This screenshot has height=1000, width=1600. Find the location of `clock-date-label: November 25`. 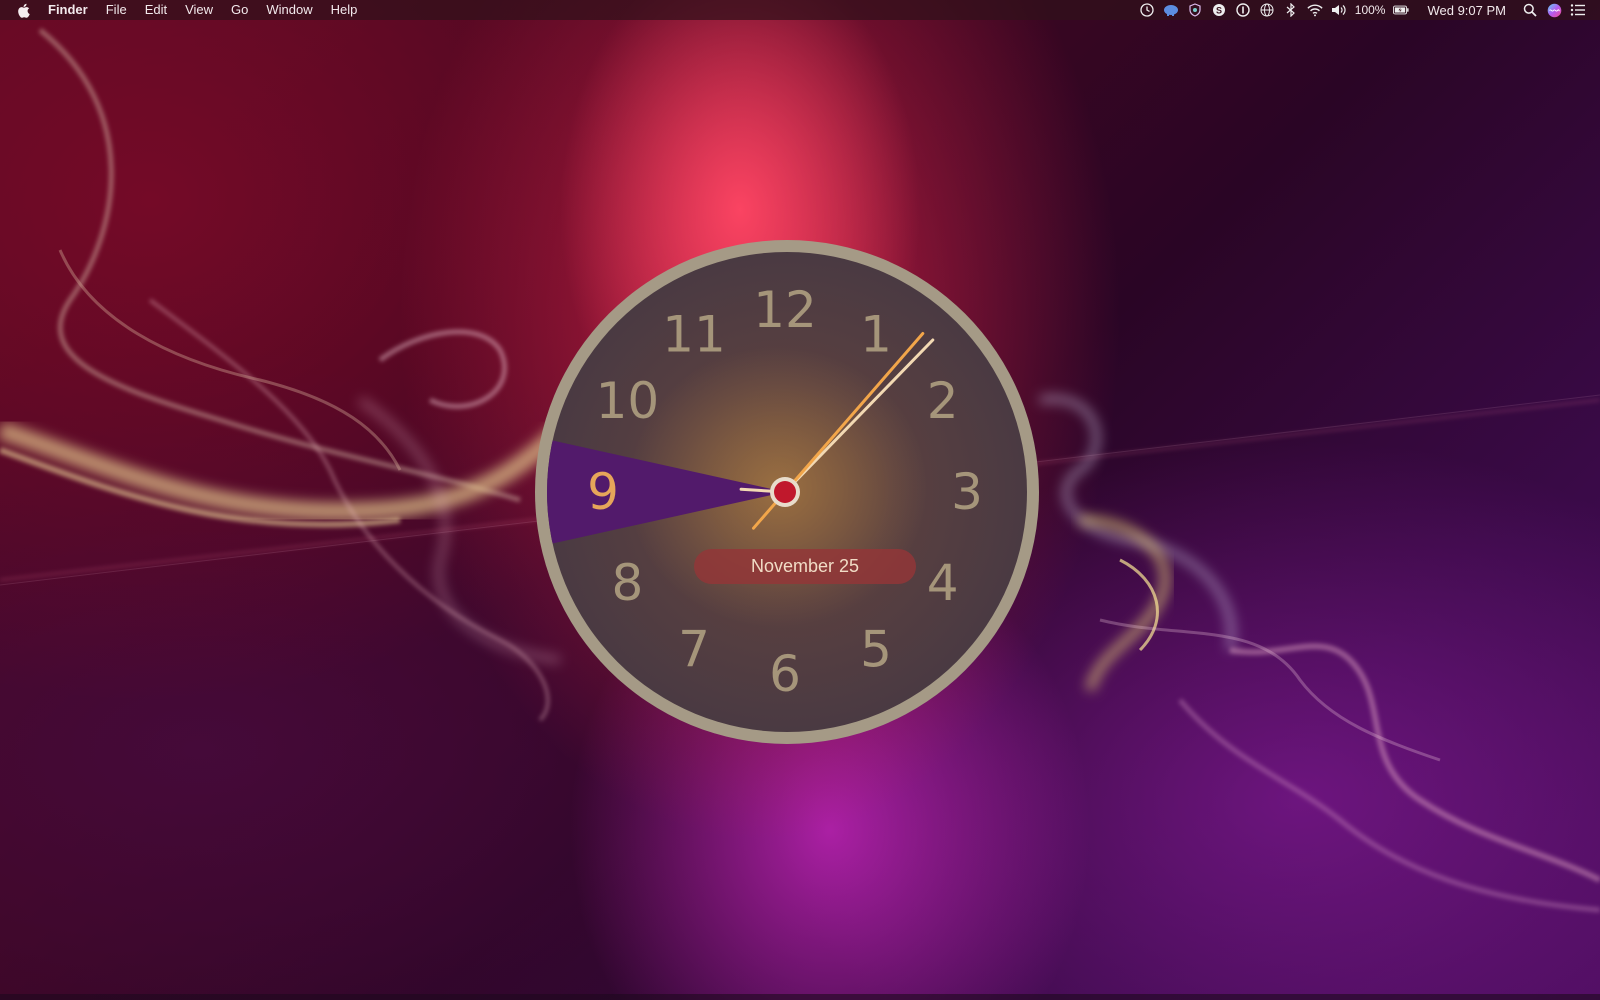

clock-date-label: November 25 is located at coordinates (805, 566).